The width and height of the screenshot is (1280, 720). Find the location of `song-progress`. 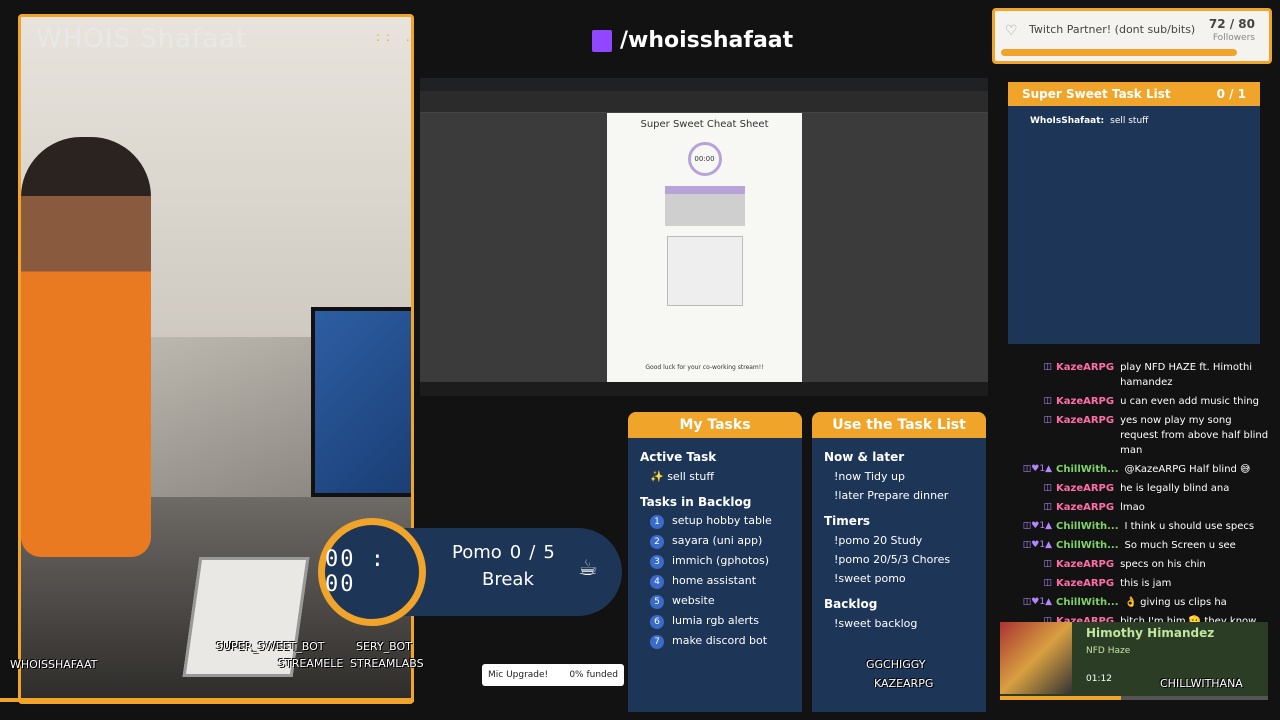

song-progress is located at coordinates (1134, 698).